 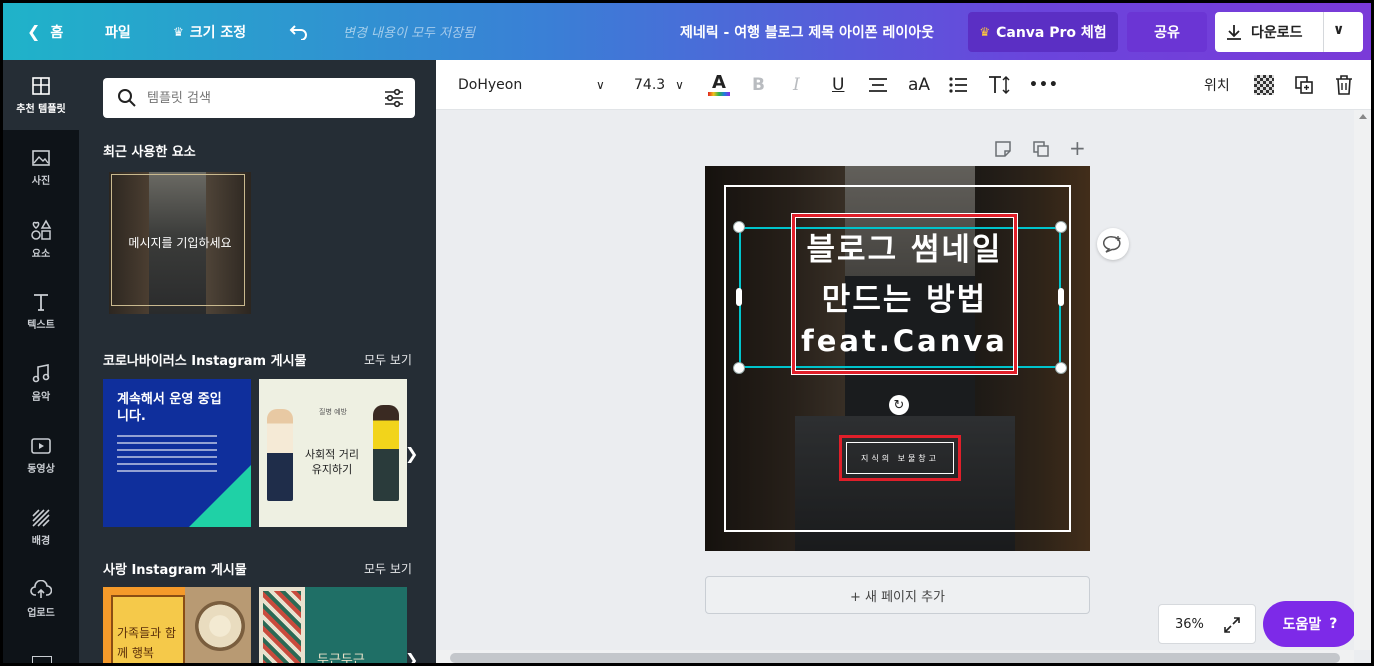 What do you see at coordinates (388, 359) in the screenshot?
I see `corona-see-all-link: 모두 보기` at bounding box center [388, 359].